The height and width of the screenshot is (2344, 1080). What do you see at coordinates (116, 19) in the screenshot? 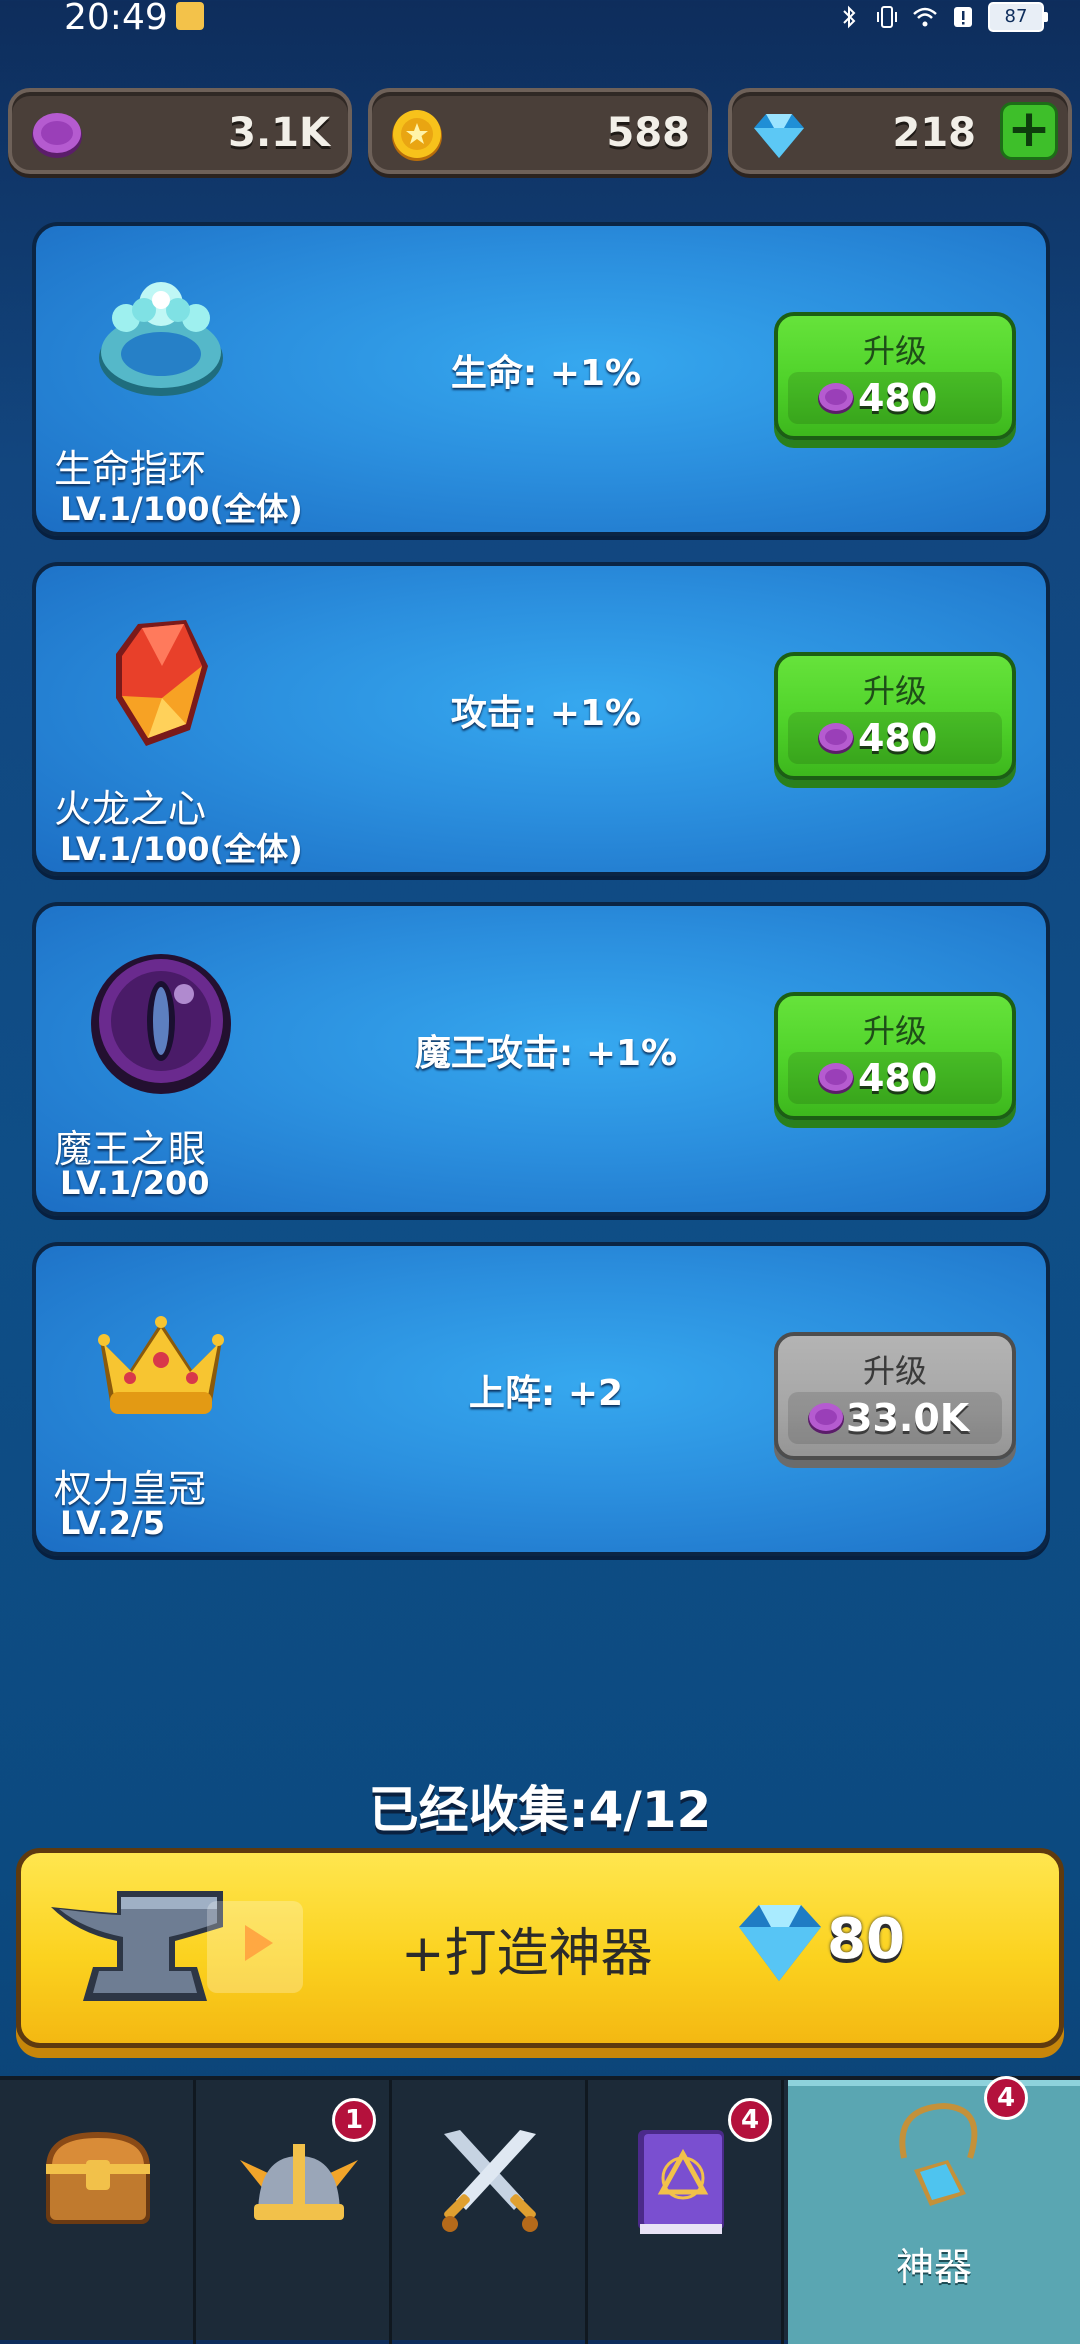
I see `status-time: 20:49` at bounding box center [116, 19].